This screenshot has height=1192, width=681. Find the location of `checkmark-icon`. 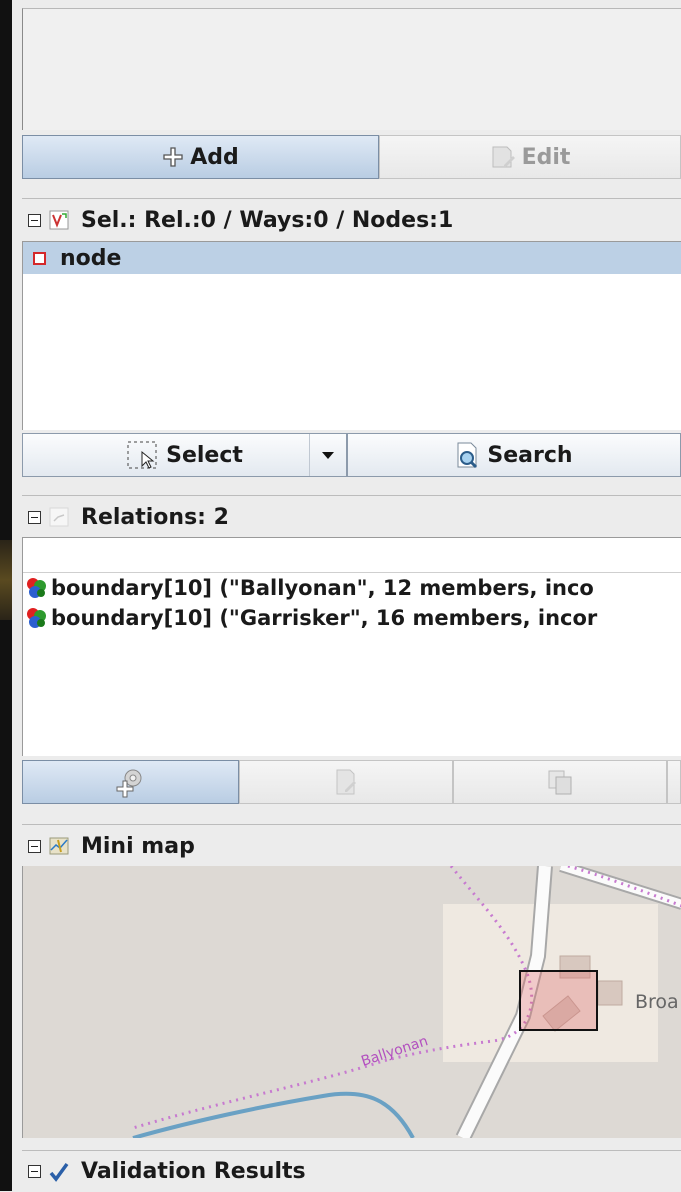

checkmark-icon is located at coordinates (59, 1172).